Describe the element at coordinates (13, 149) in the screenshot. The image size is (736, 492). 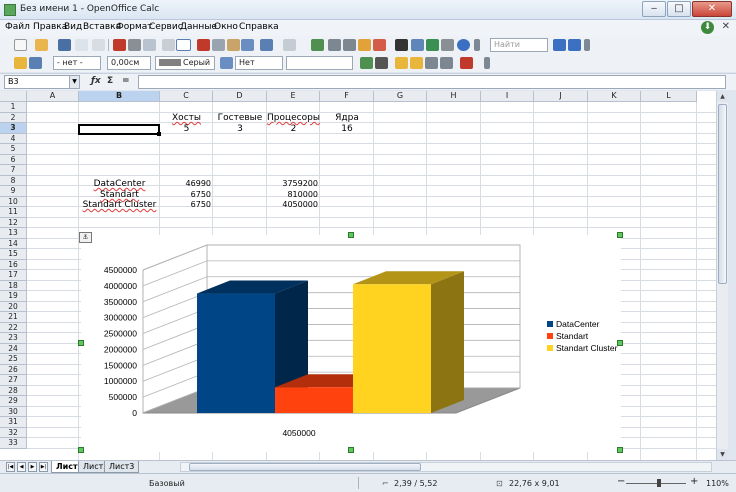
I see `row-header-5: 5` at that location.